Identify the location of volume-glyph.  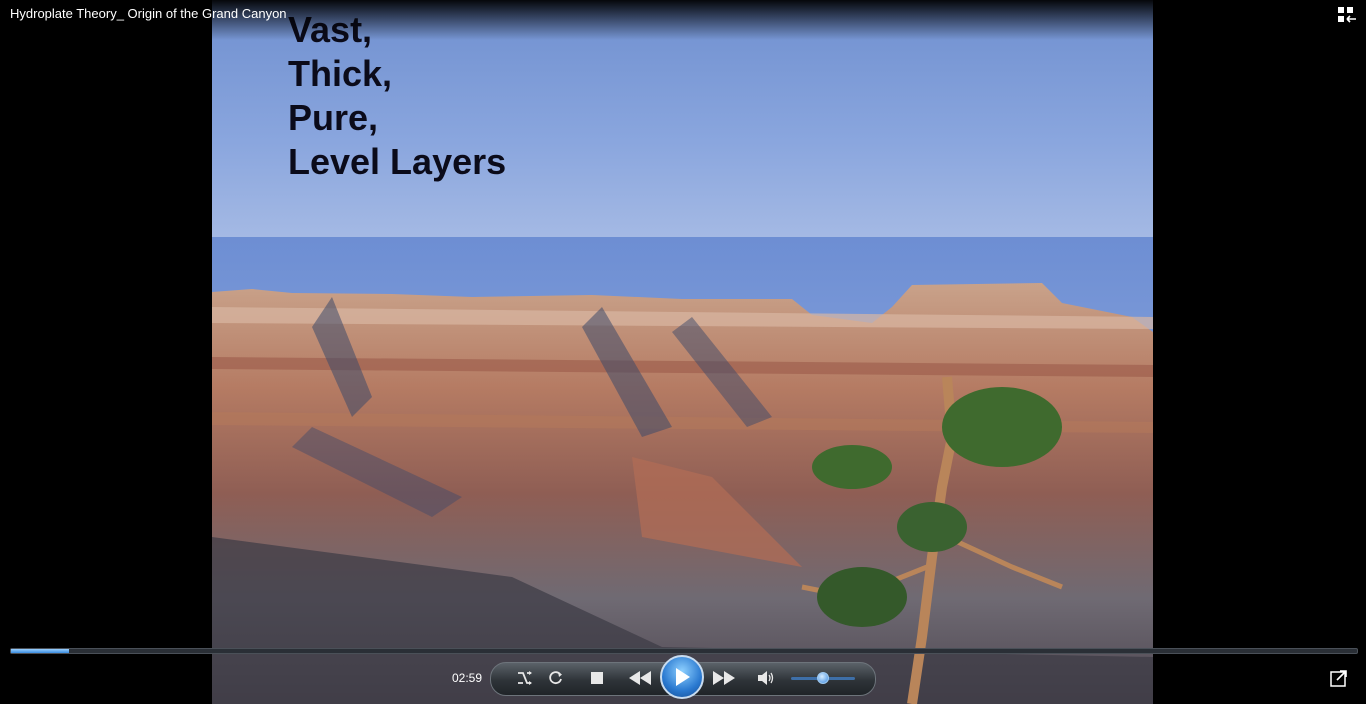
(766, 678).